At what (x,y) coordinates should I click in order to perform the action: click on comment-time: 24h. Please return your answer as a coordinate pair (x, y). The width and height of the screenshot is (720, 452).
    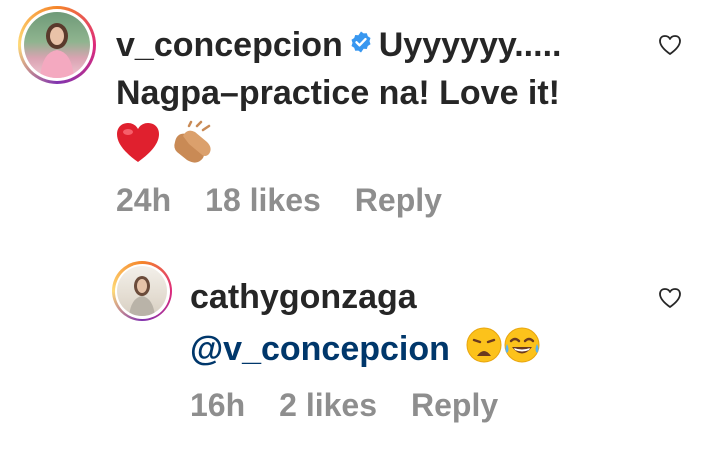
    Looking at the image, I should click on (143, 200).